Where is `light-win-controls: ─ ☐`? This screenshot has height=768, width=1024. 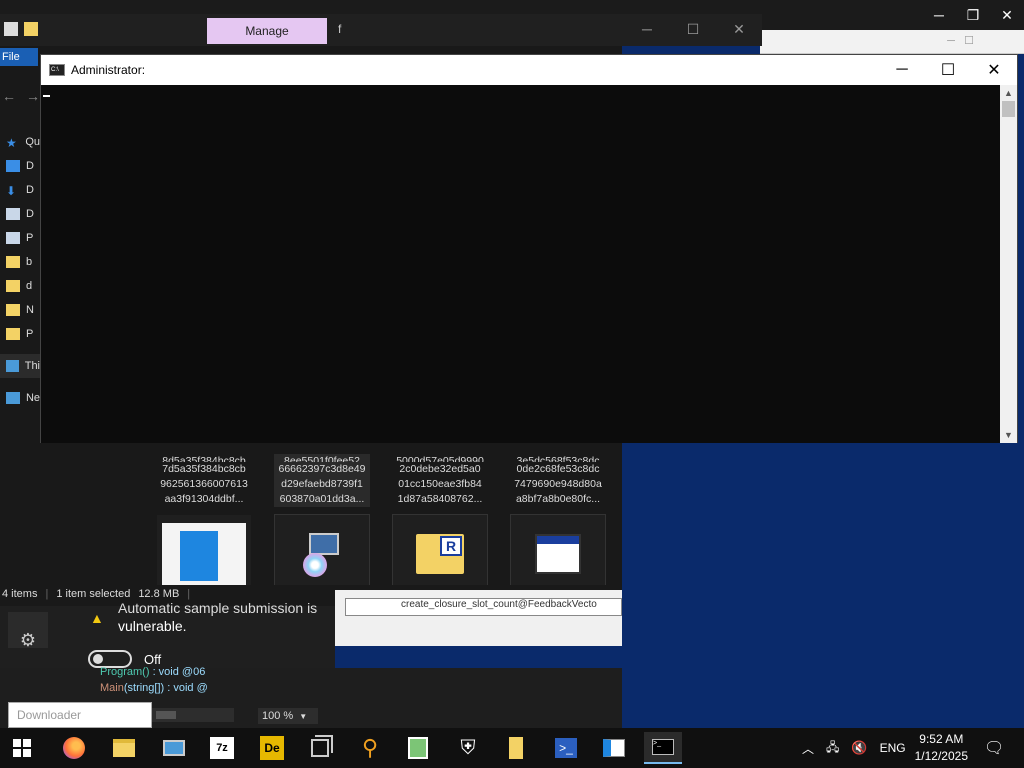
light-win-controls: ─ ☐ is located at coordinates (960, 41).